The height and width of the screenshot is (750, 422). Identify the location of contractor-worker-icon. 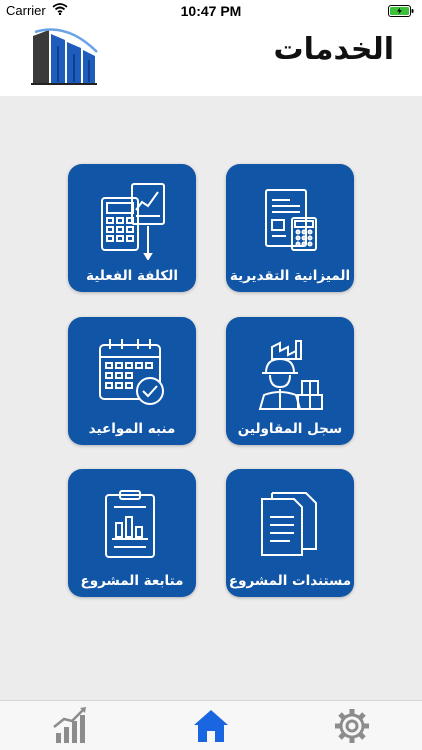
(290, 375).